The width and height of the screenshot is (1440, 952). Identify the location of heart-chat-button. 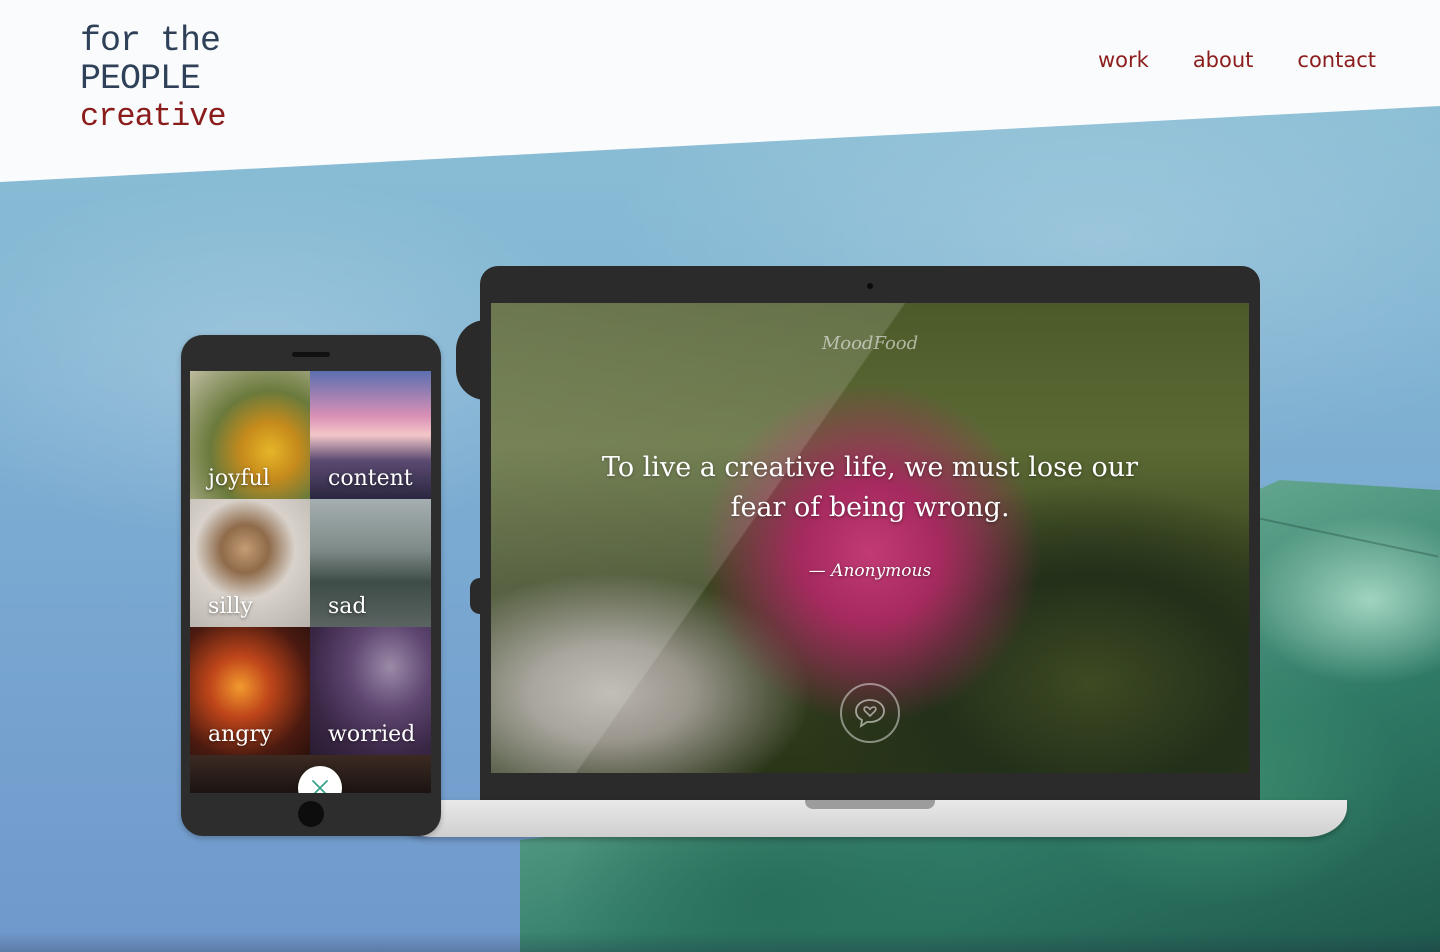
(870, 713).